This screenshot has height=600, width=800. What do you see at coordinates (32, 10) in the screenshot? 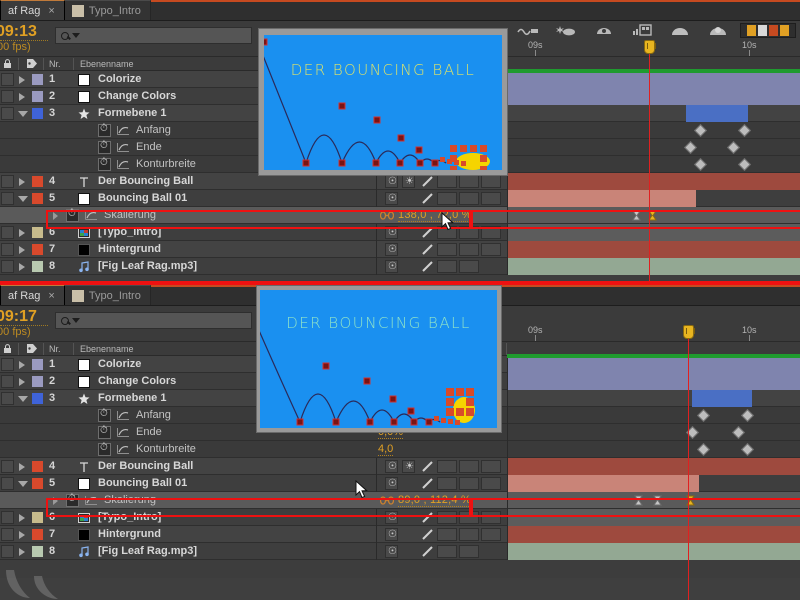
I see `tab-af-rag-top: af Rag ×` at bounding box center [32, 10].